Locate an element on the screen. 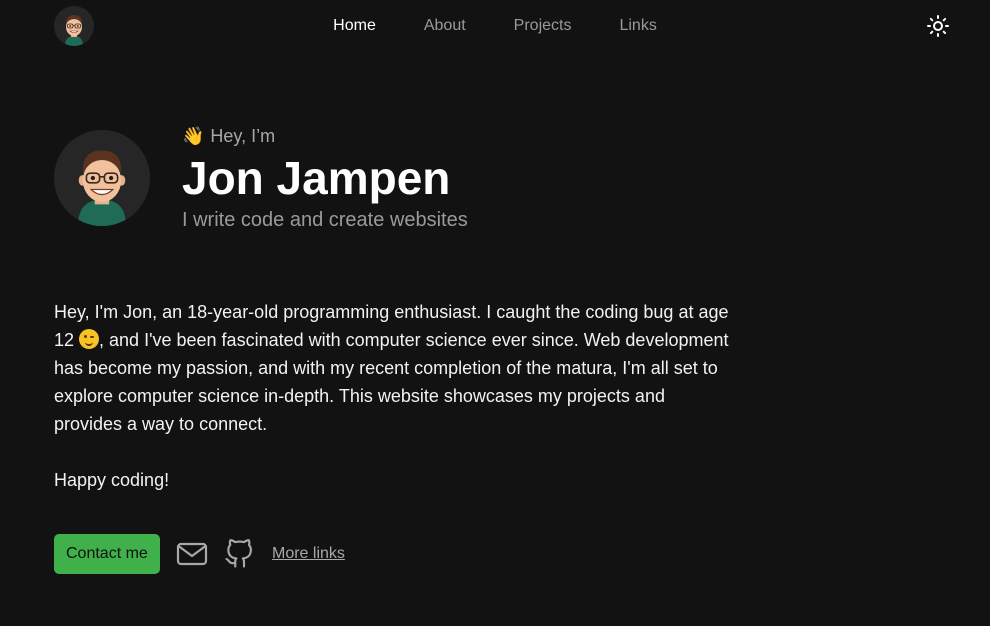 The width and height of the screenshot is (990, 626). waving-hand-icon: 👋 is located at coordinates (193, 136).